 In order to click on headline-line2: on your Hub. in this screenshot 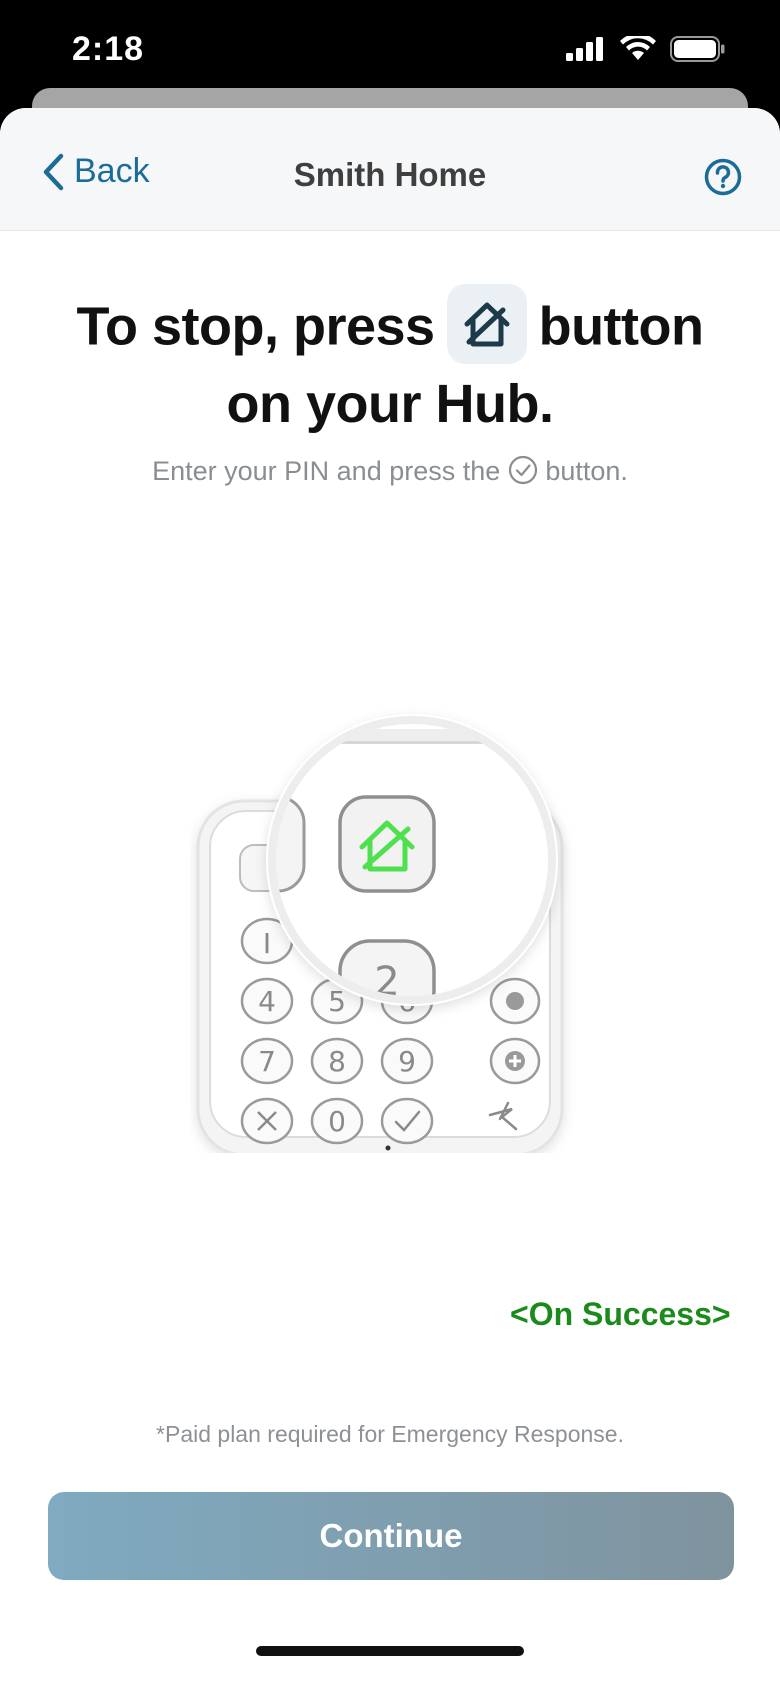, I will do `click(390, 404)`.